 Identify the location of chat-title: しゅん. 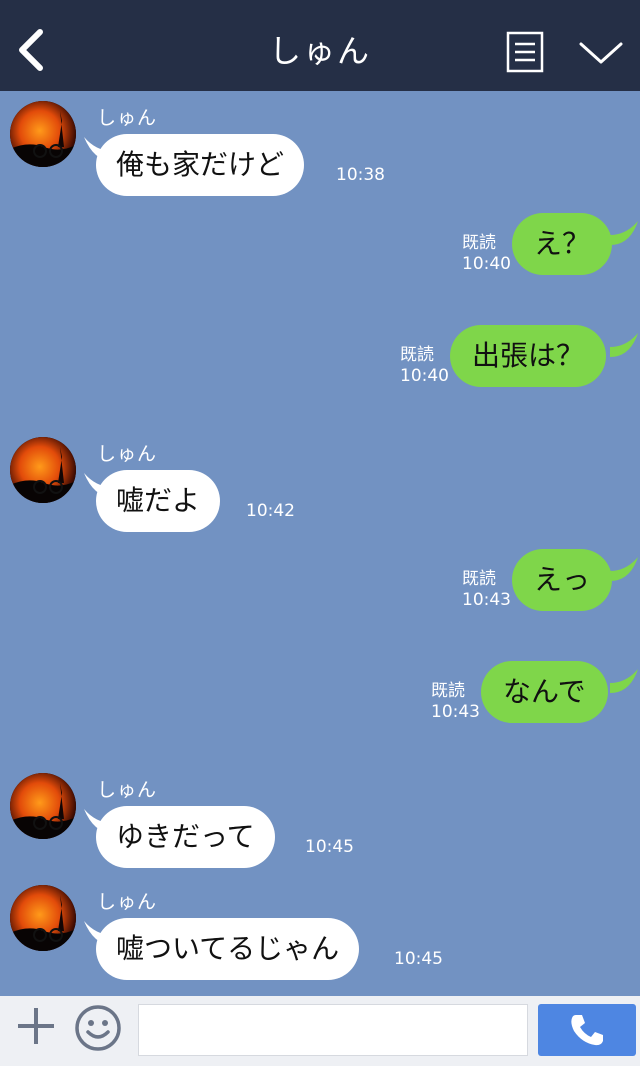
(319, 51).